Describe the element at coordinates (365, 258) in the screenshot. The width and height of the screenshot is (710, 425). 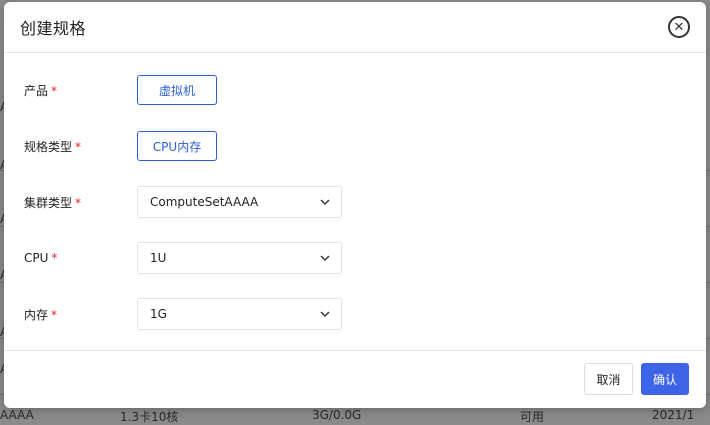
I see `form-row-cpu: CPU * 1U` at that location.